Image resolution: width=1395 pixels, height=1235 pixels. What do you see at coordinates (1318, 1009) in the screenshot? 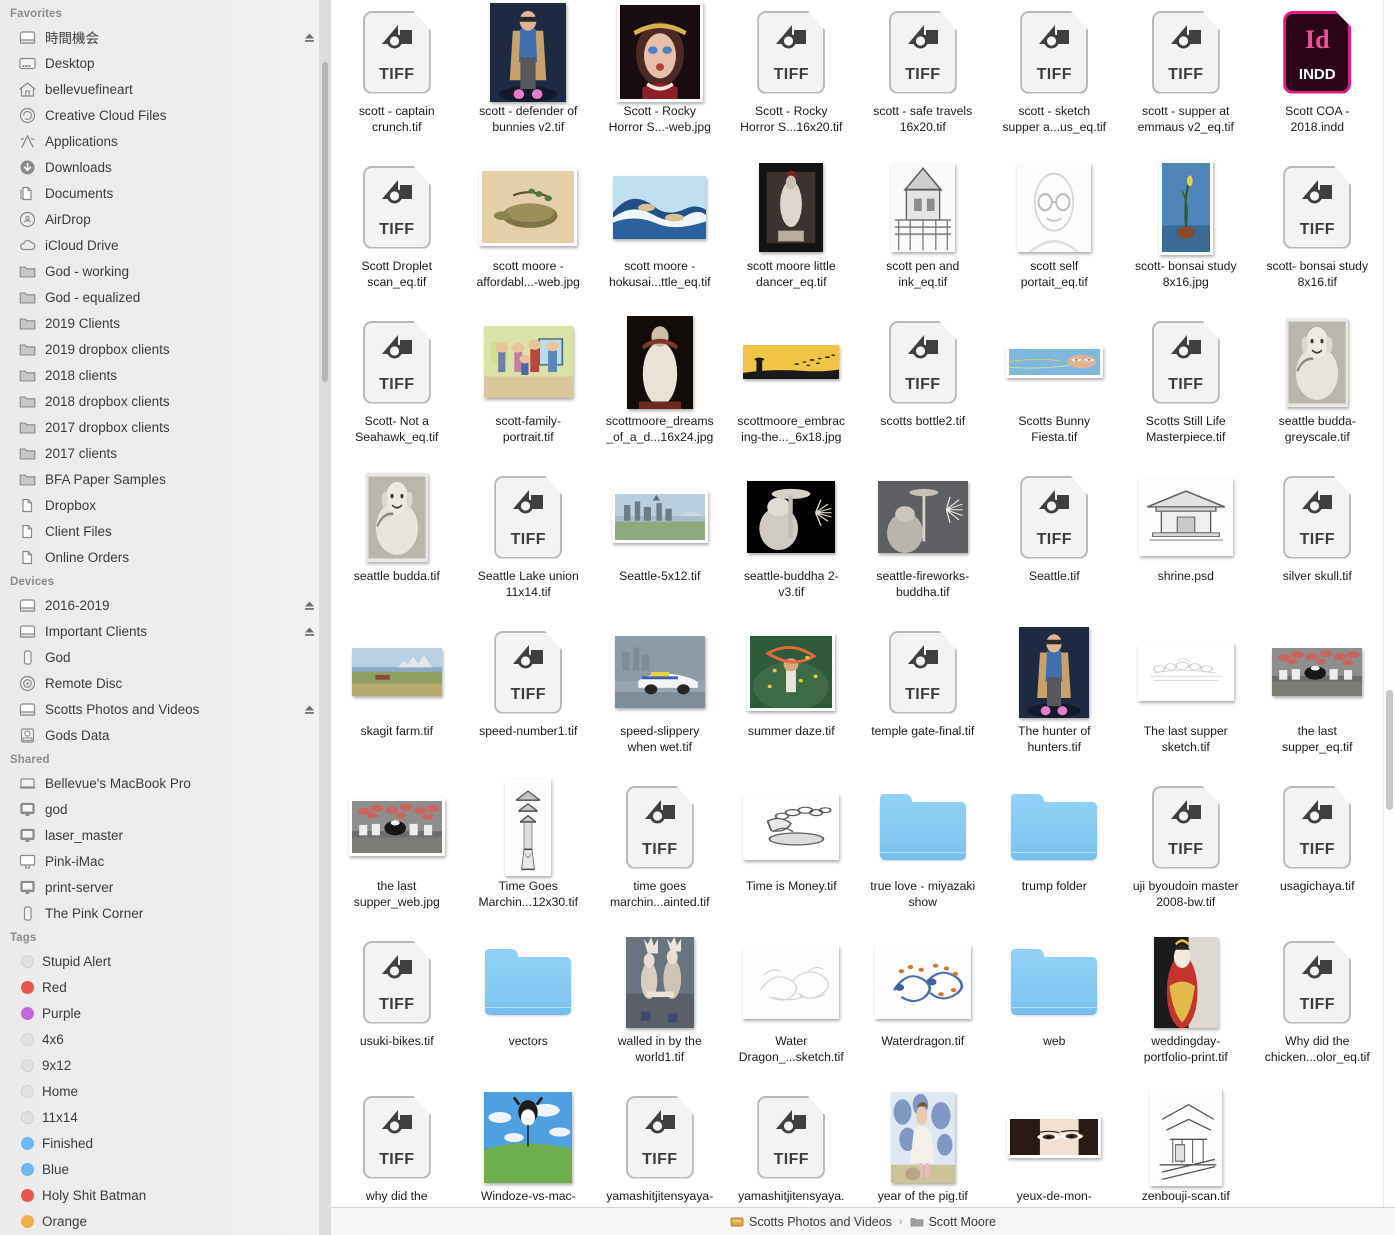
I see `file-item: TIFF Why did the chicken...olor_eq.tif` at bounding box center [1318, 1009].